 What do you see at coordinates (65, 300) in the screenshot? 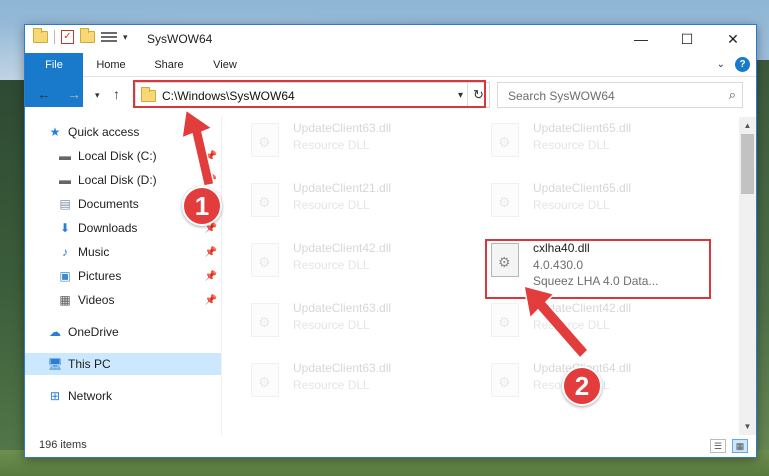
I see `videos-icon: ▦` at bounding box center [65, 300].